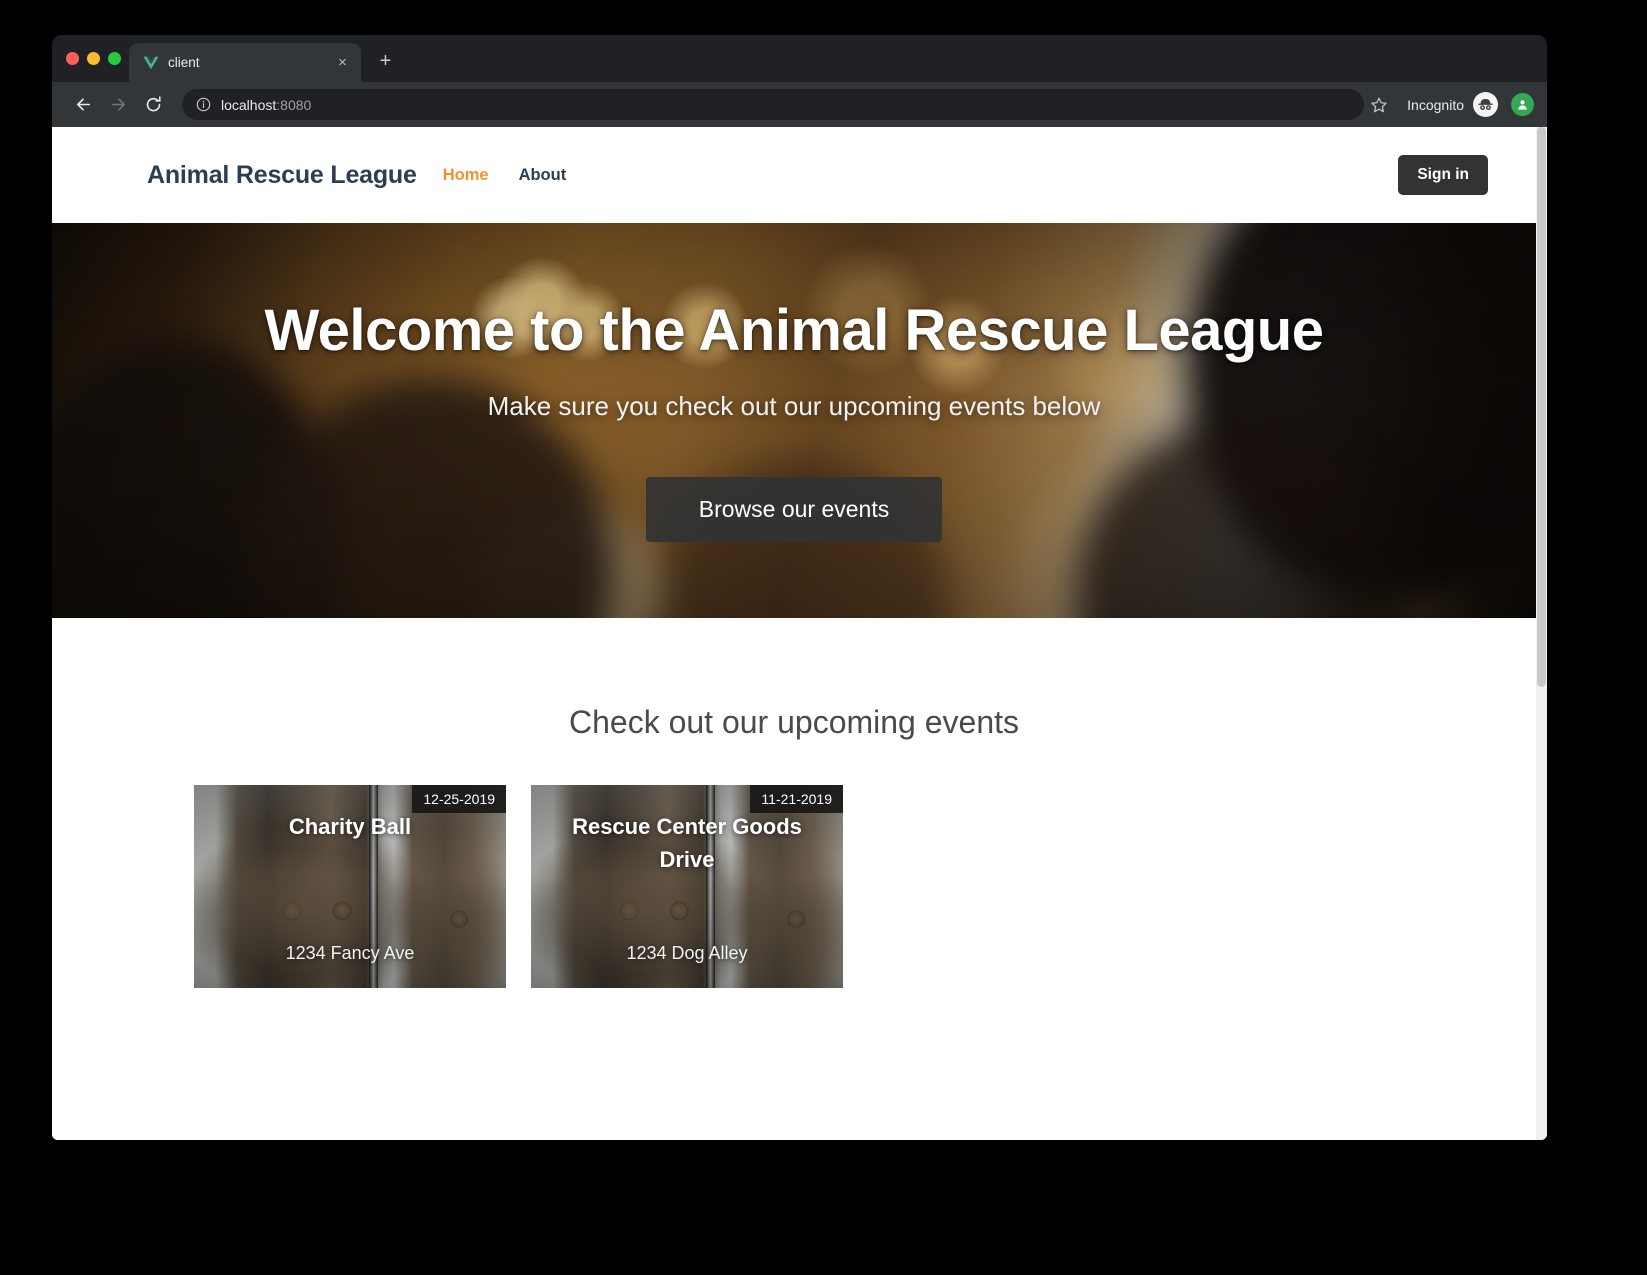  Describe the element at coordinates (794, 509) in the screenshot. I see `browse-events-button: Browse our events` at that location.